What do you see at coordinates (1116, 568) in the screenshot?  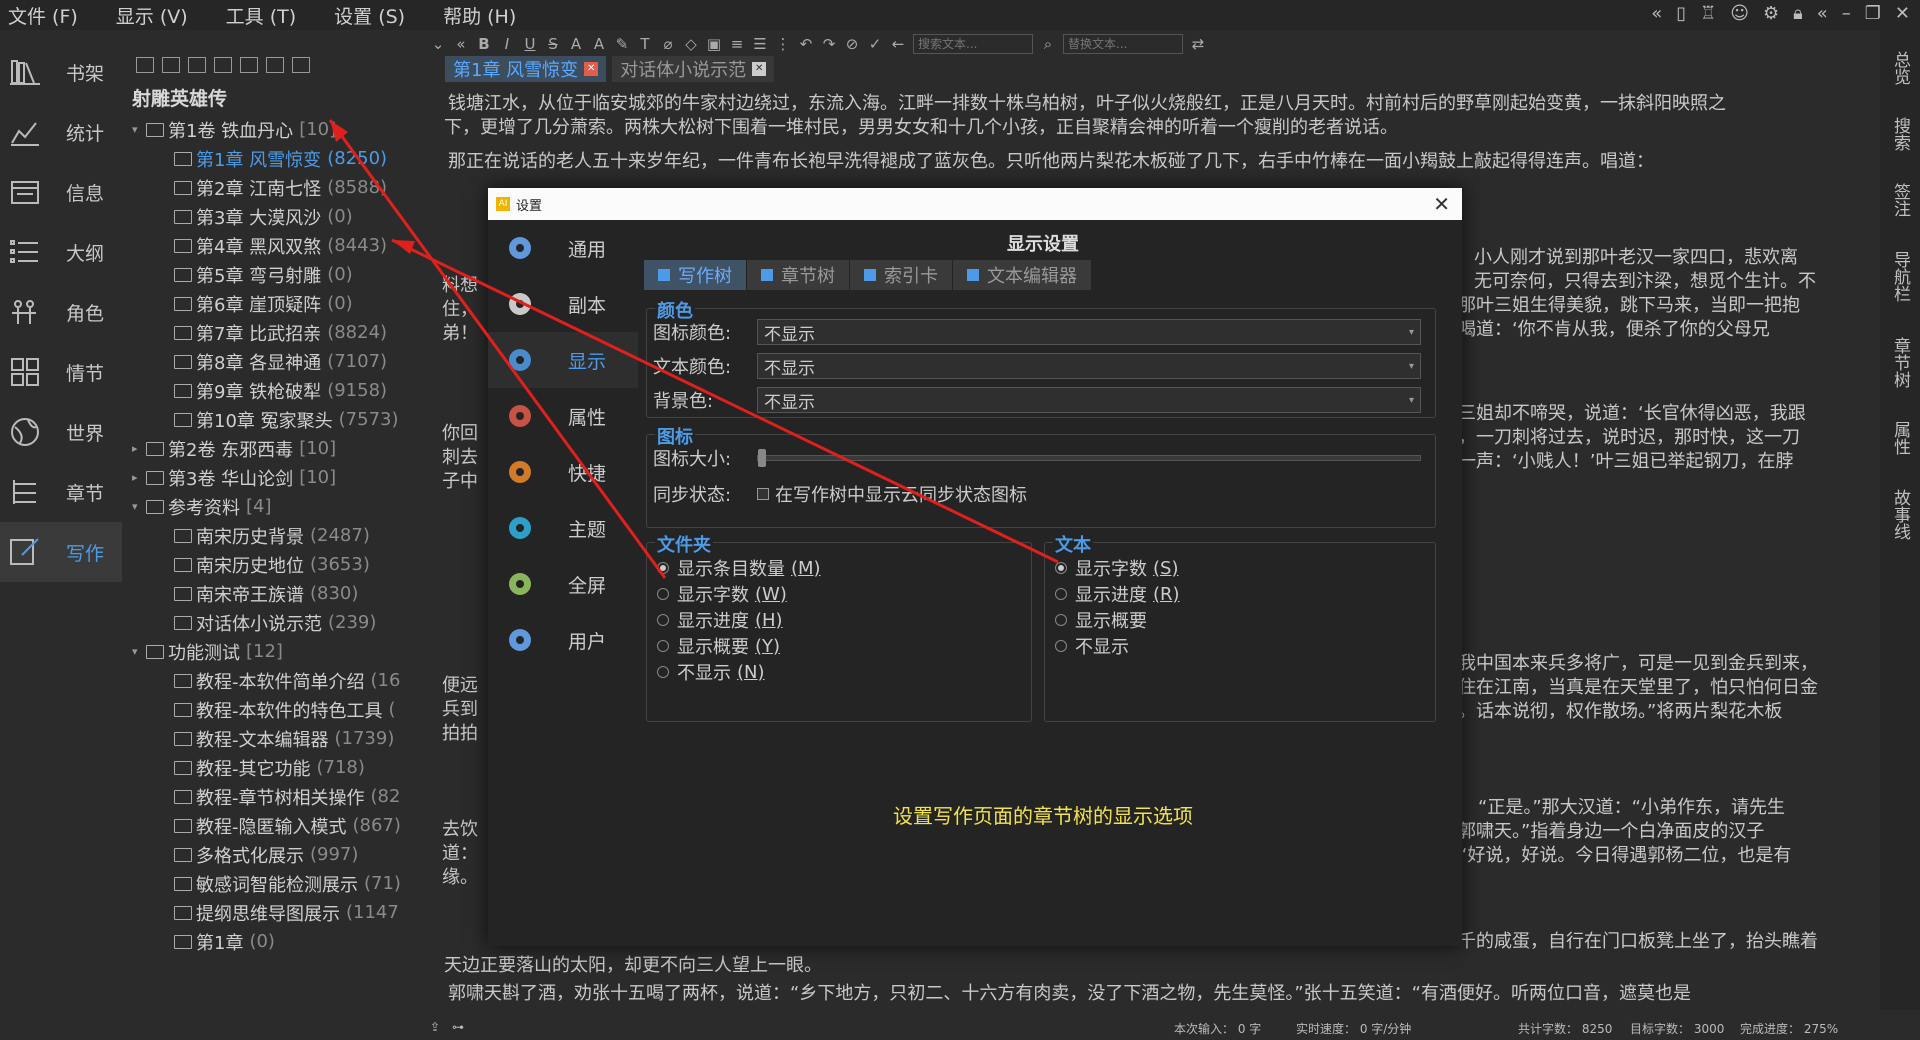 I see `radio-option: 显示字数 (S)` at bounding box center [1116, 568].